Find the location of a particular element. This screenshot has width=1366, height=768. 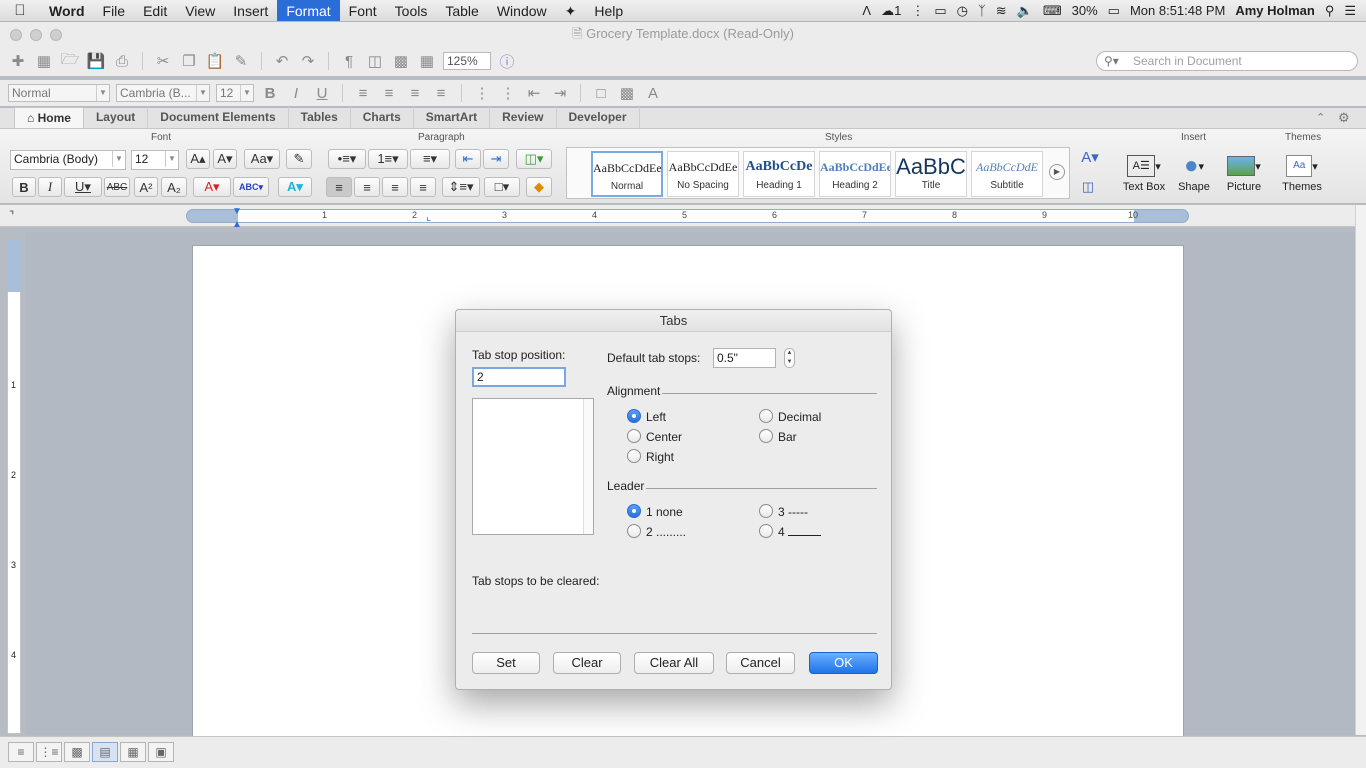

ribbon-highlight-button: ABC▾ is located at coordinates (251, 187).